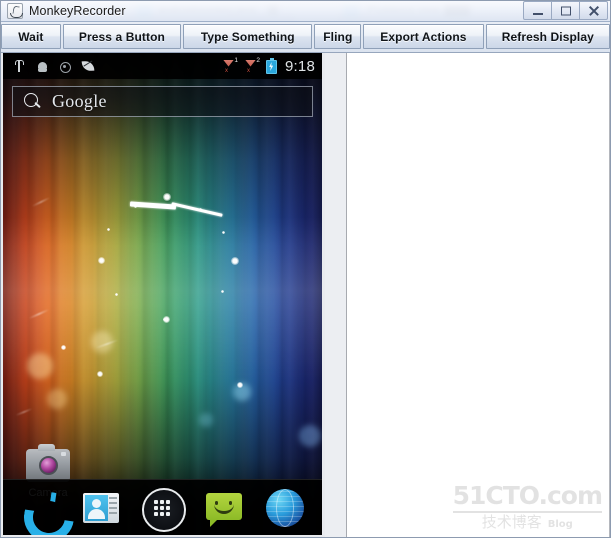 This screenshot has height=538, width=611. I want to click on camera-icon, so click(48, 463).